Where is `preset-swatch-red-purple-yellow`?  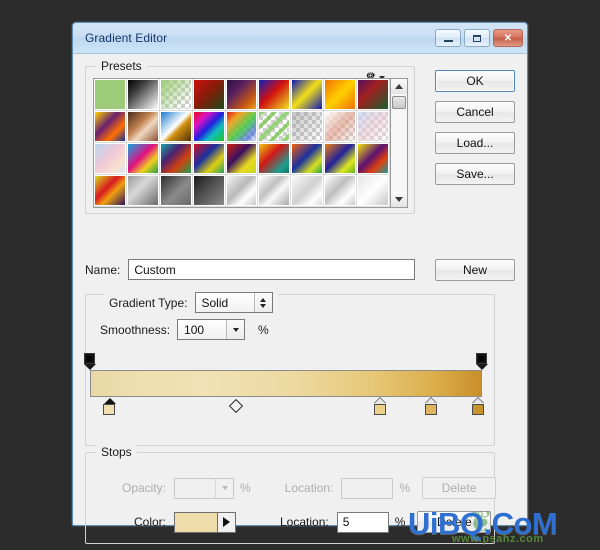 preset-swatch-red-purple-yellow is located at coordinates (242, 159).